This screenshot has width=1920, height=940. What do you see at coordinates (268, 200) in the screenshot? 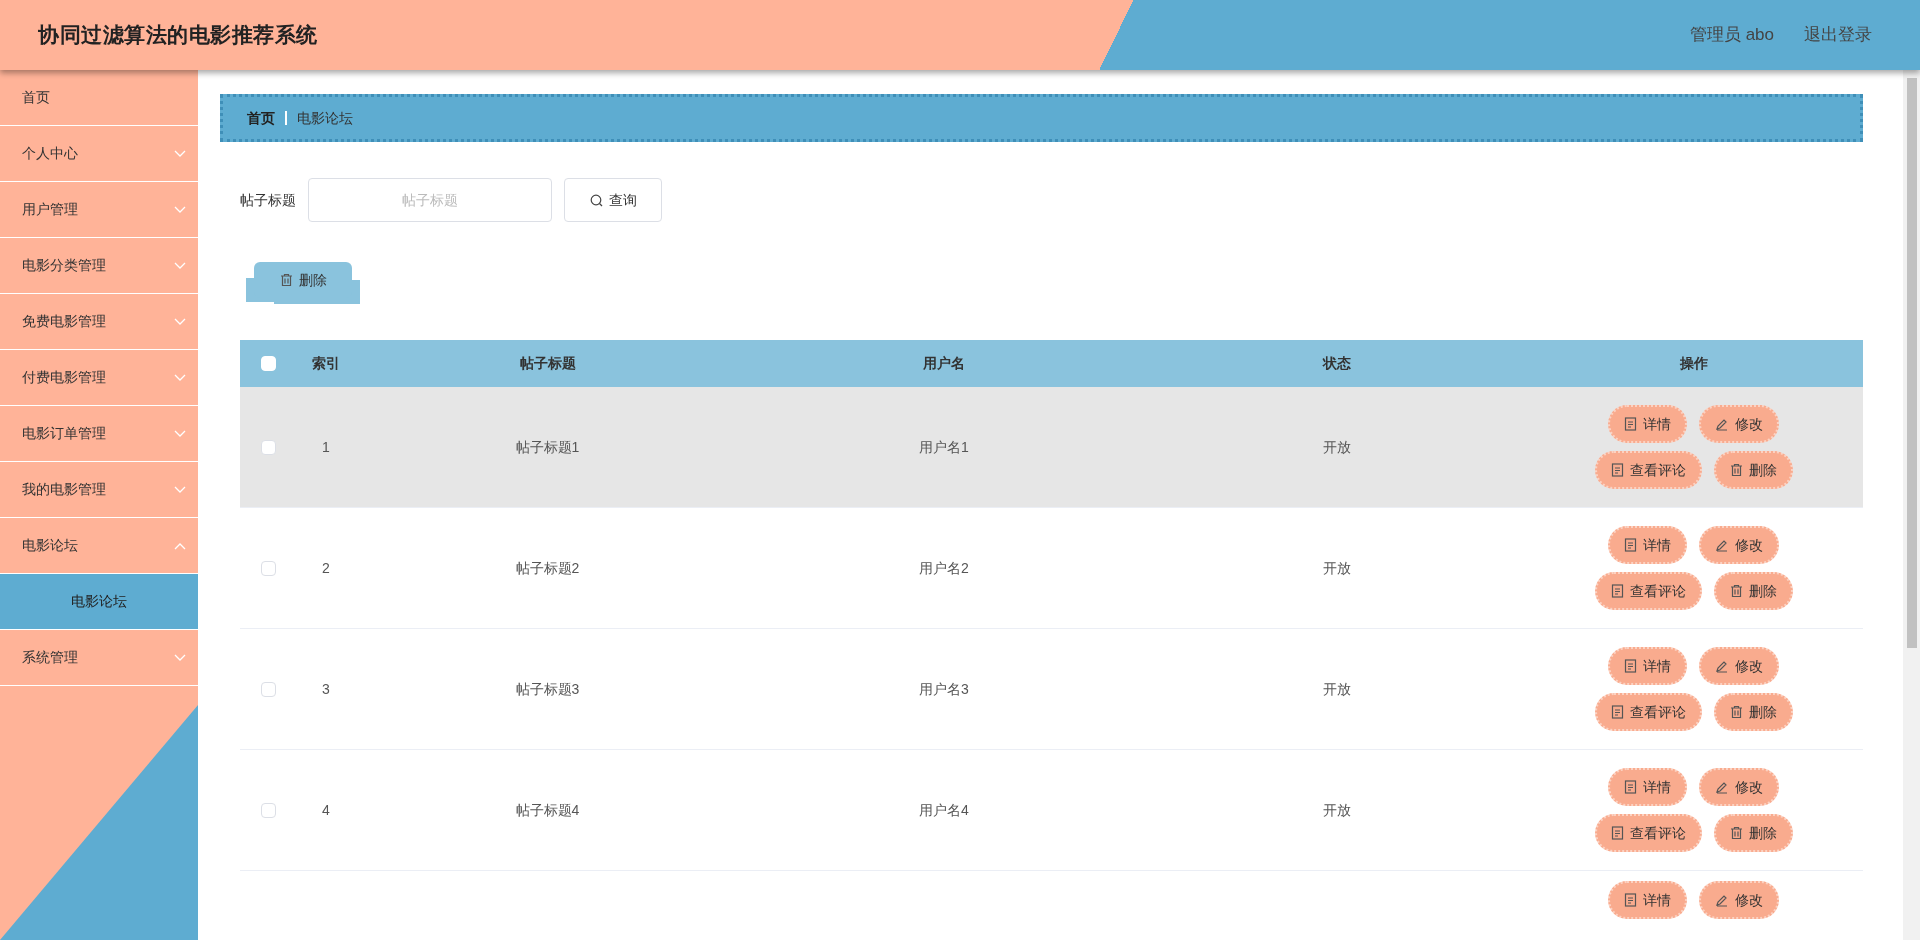
I see `search-label: 帖子标题` at bounding box center [268, 200].